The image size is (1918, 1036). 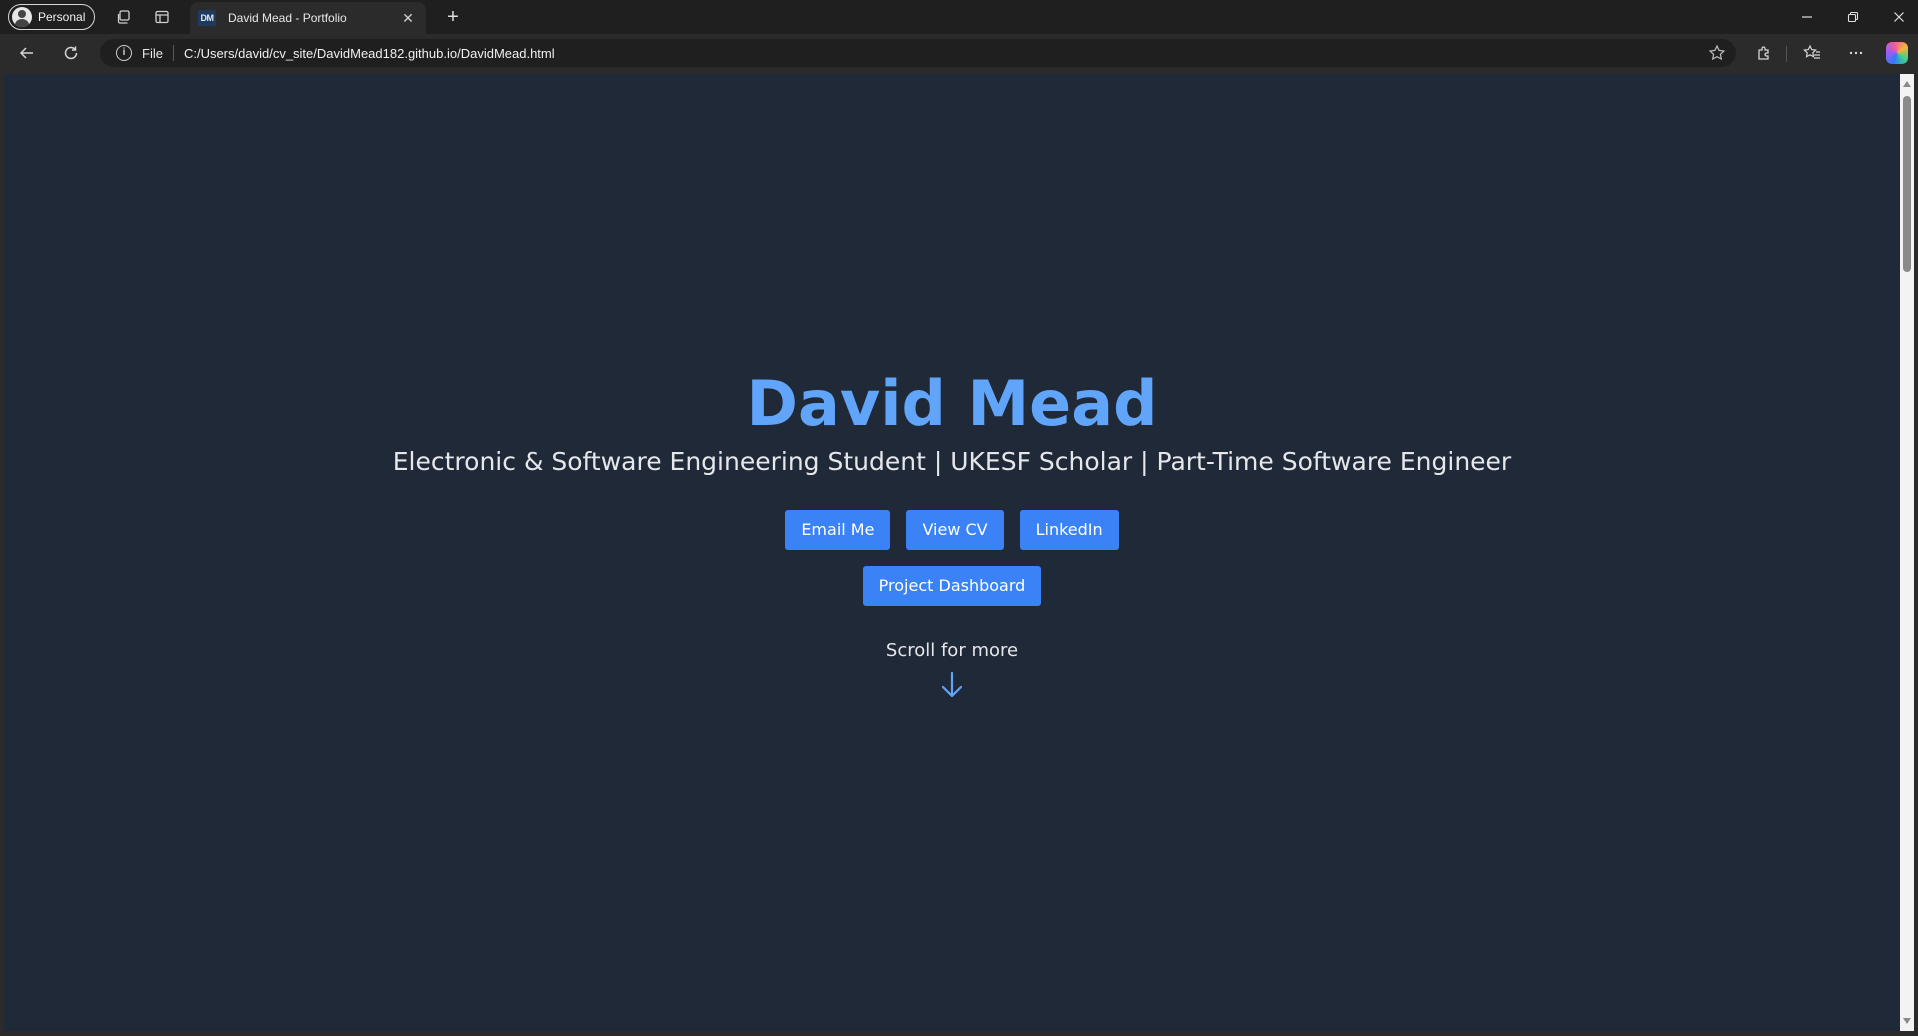 I want to click on page-title: David Mead, so click(x=952, y=403).